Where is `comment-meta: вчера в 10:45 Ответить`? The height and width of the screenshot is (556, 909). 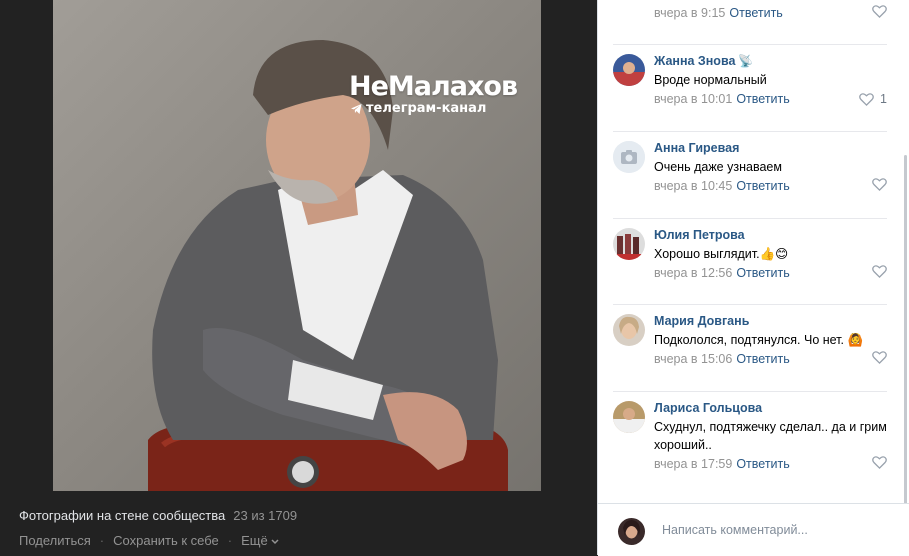
comment-meta: вчера в 10:45 Ответить is located at coordinates (770, 186).